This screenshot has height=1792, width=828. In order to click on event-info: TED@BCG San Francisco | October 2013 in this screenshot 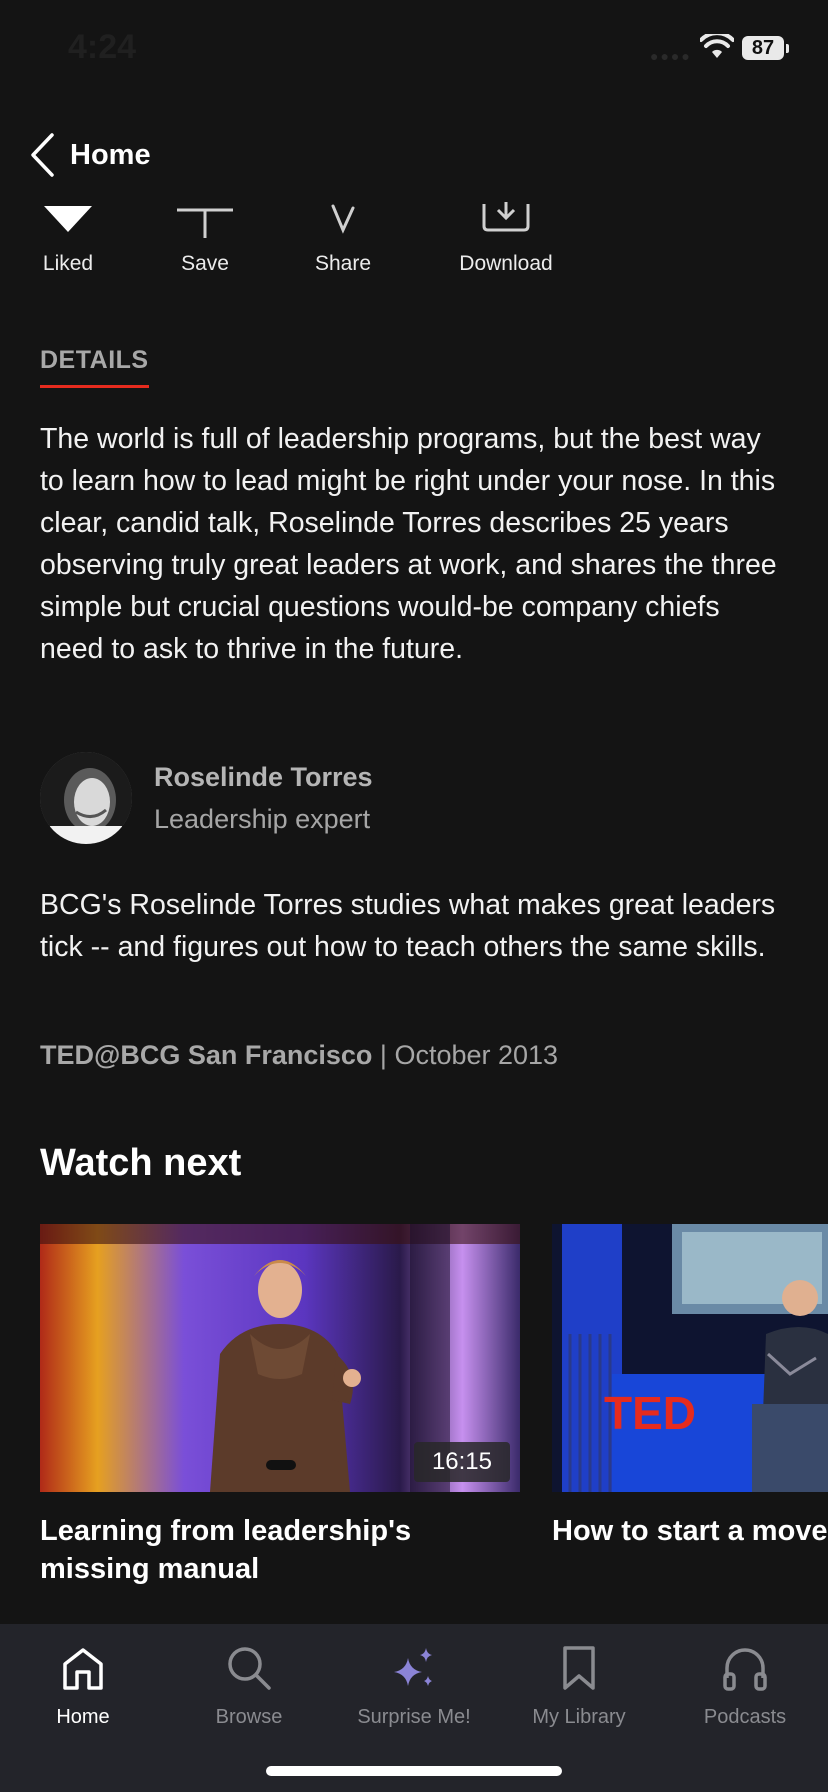, I will do `click(420, 1055)`.